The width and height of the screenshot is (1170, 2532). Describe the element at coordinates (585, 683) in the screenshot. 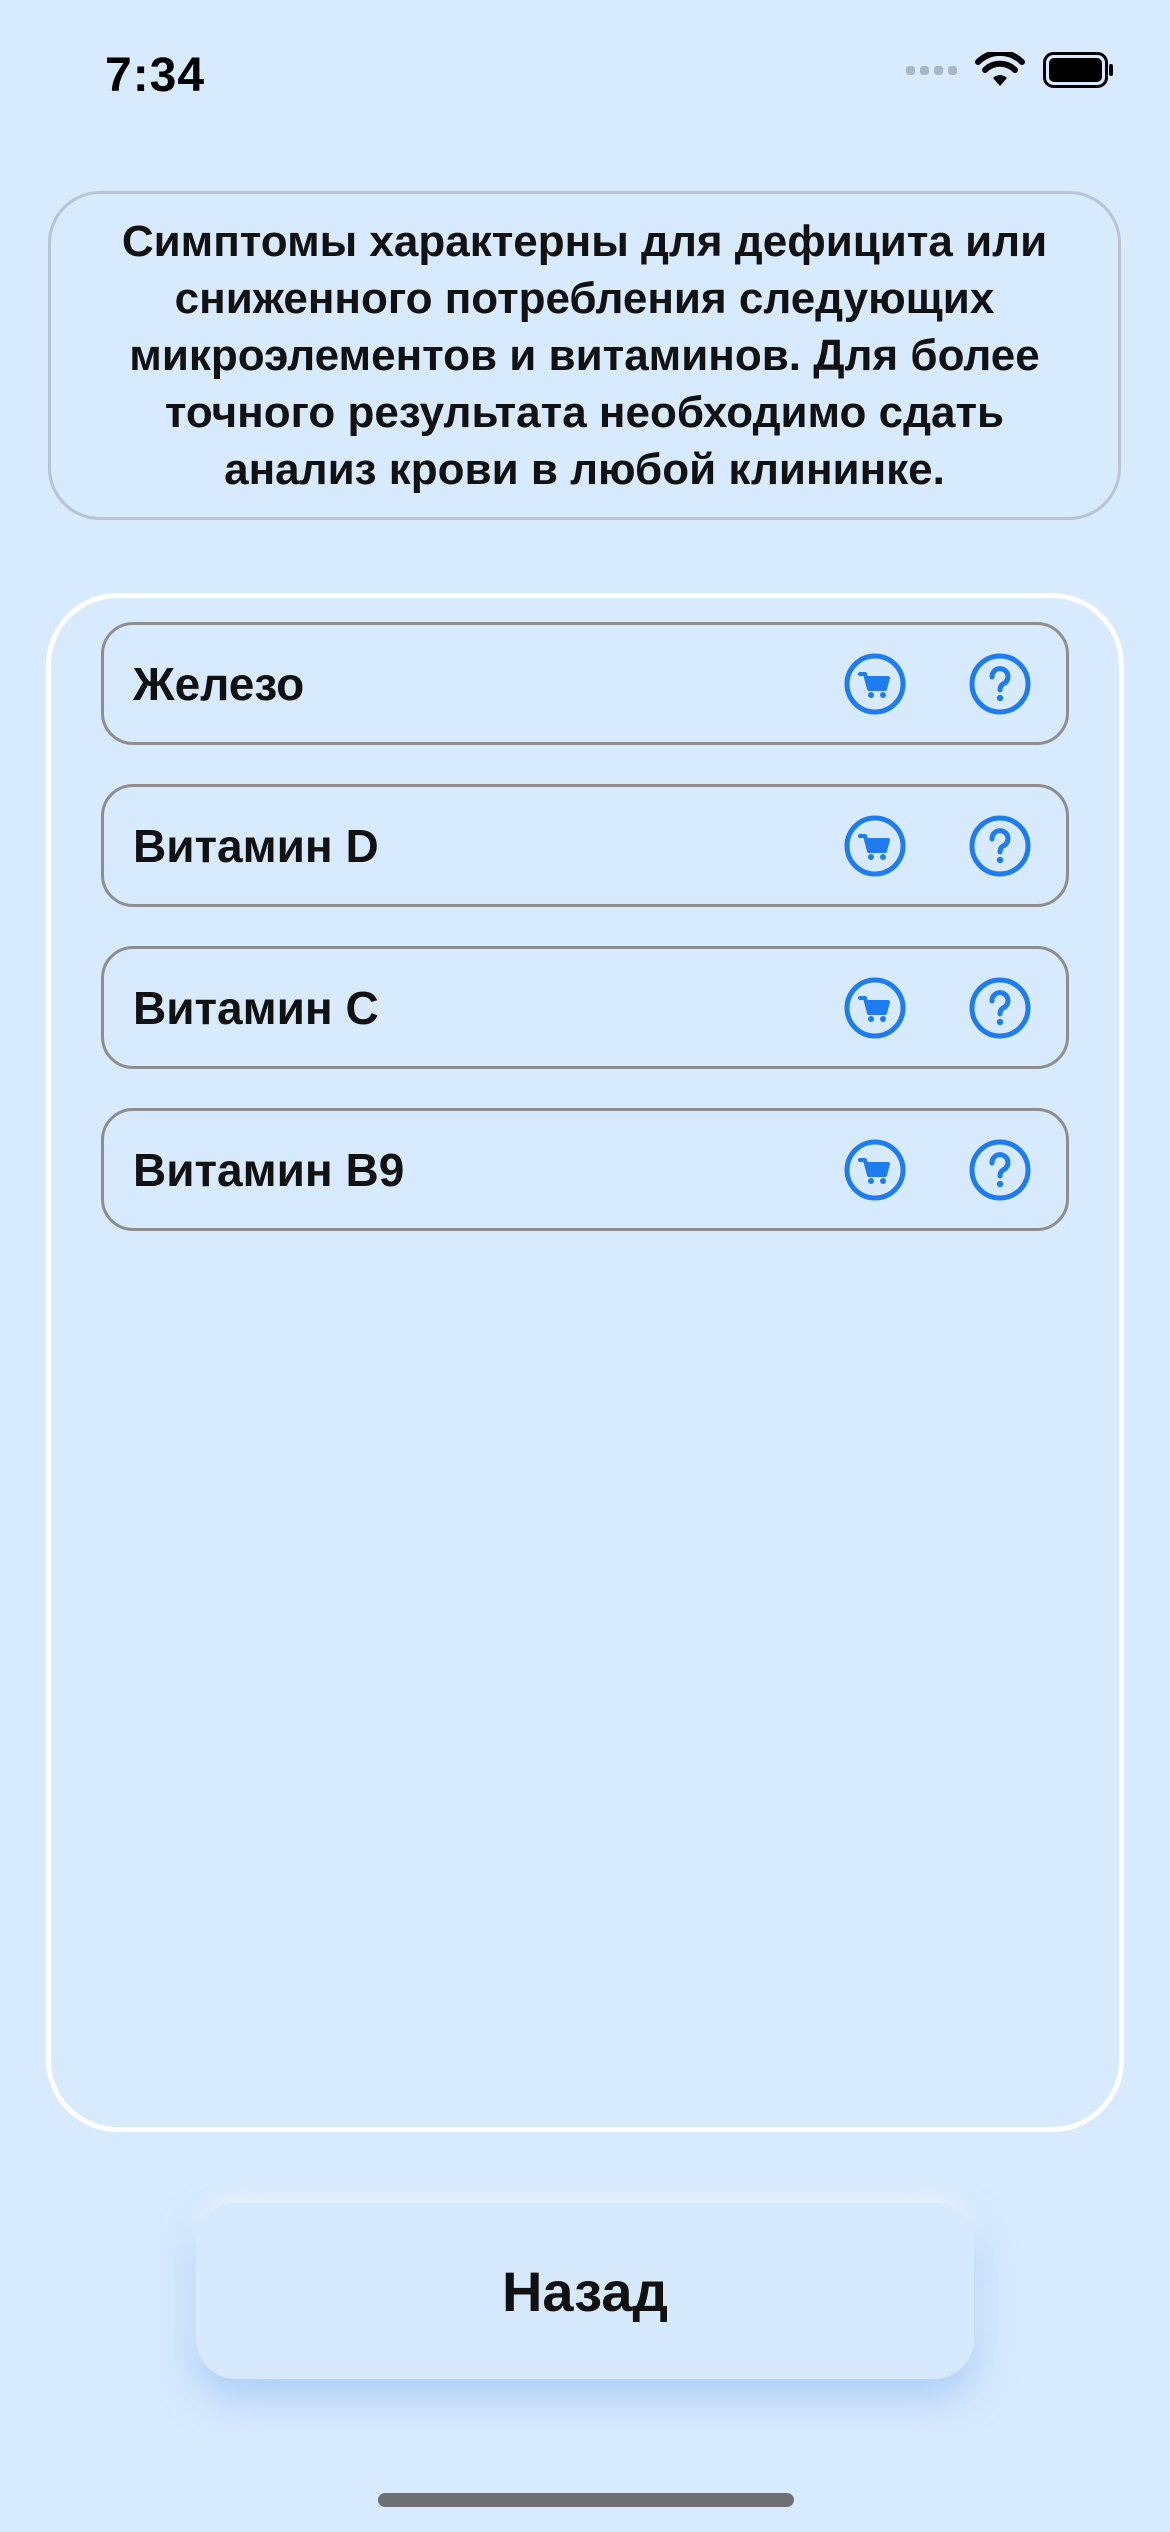

I see `list-item-iron: Железо` at that location.